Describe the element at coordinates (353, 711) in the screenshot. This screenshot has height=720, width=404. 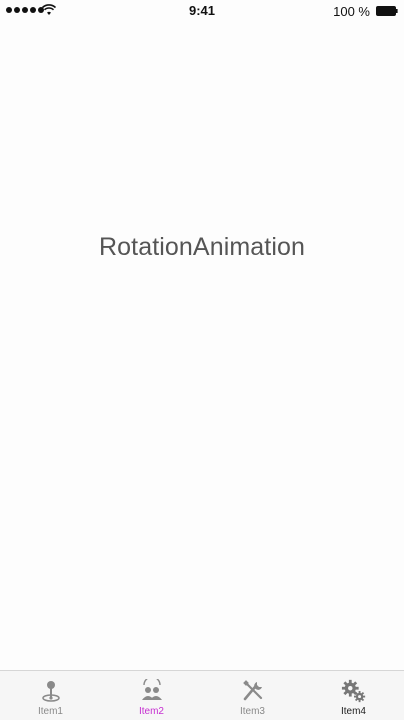
I see `tab-item4-label: Item4` at that location.